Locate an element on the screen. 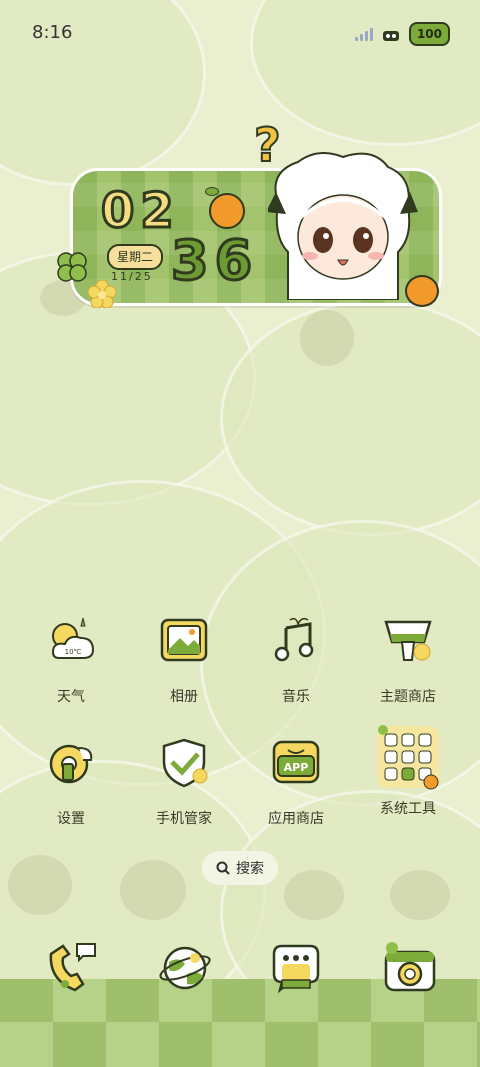 The width and height of the screenshot is (480, 1067). orange-icon is located at coordinates (227, 211).